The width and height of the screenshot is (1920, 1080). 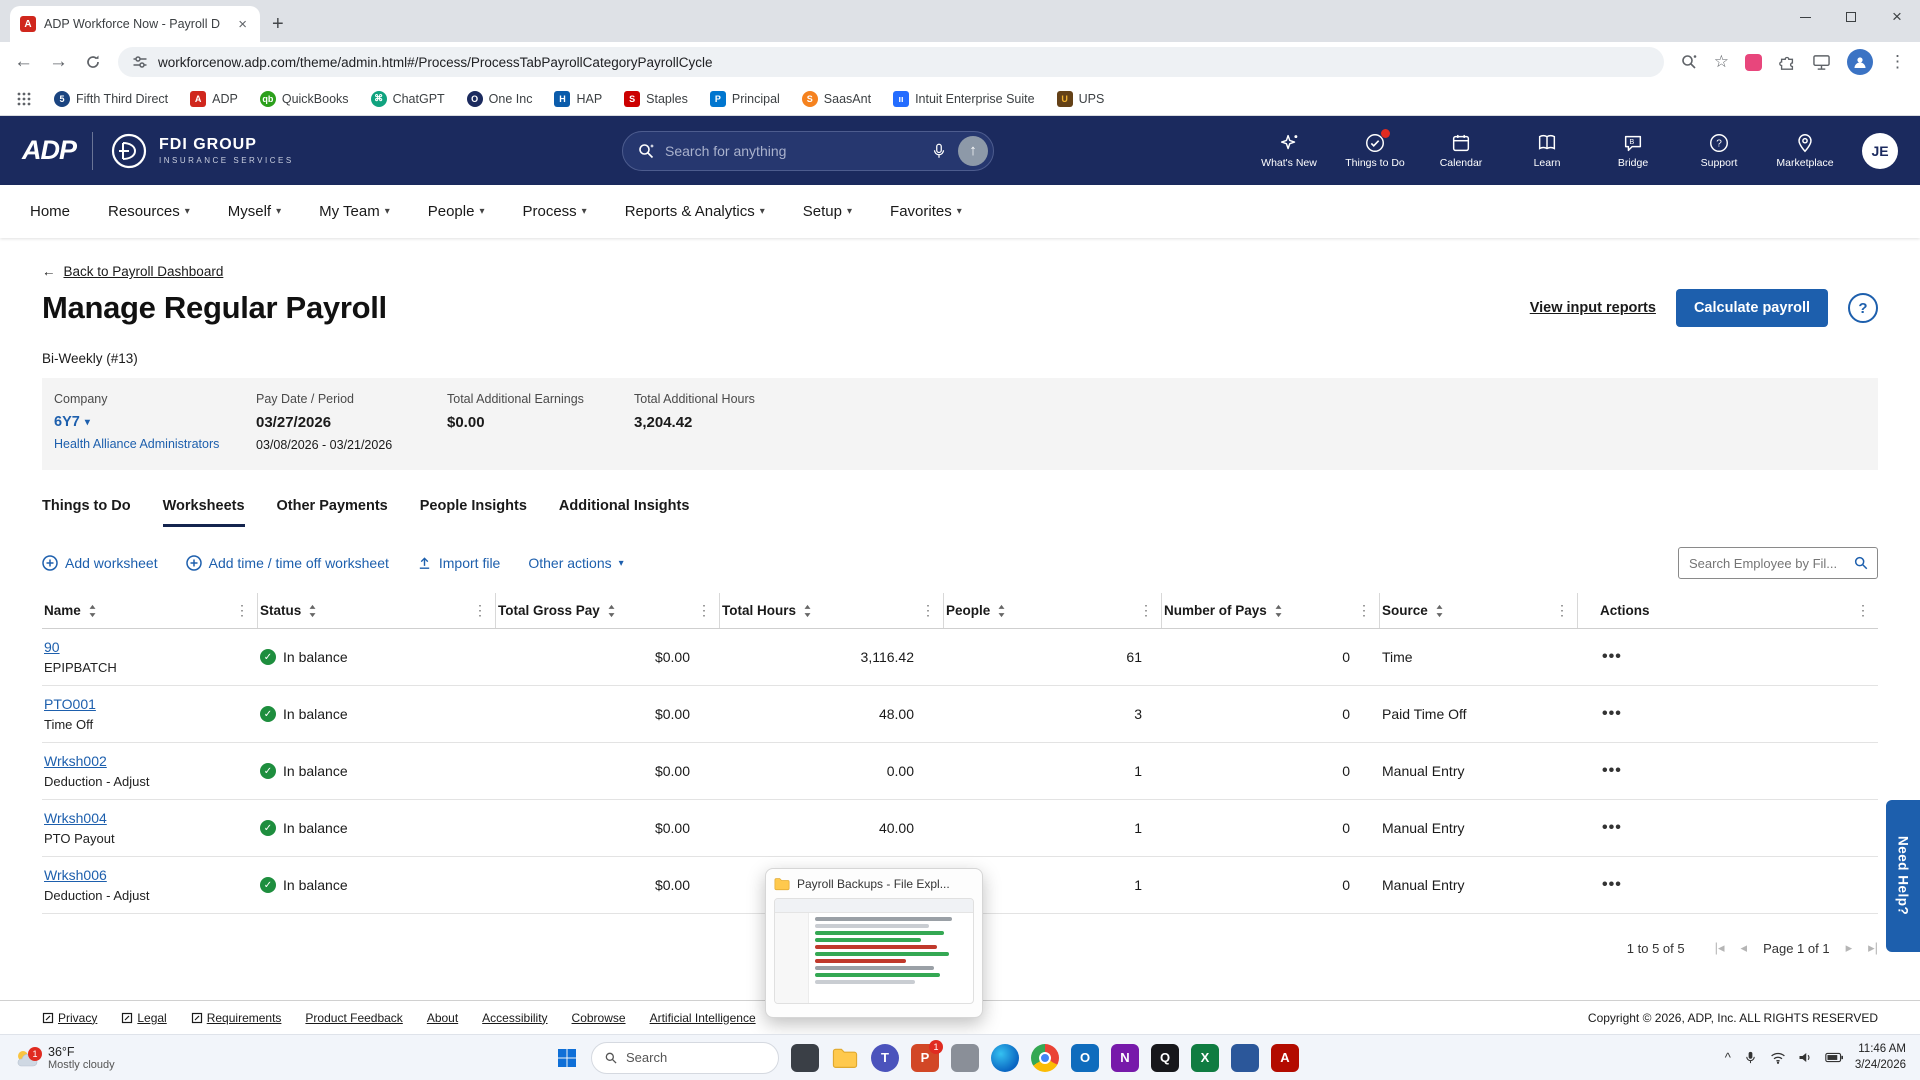 I want to click on excel-icon: X, so click(x=1205, y=1057).